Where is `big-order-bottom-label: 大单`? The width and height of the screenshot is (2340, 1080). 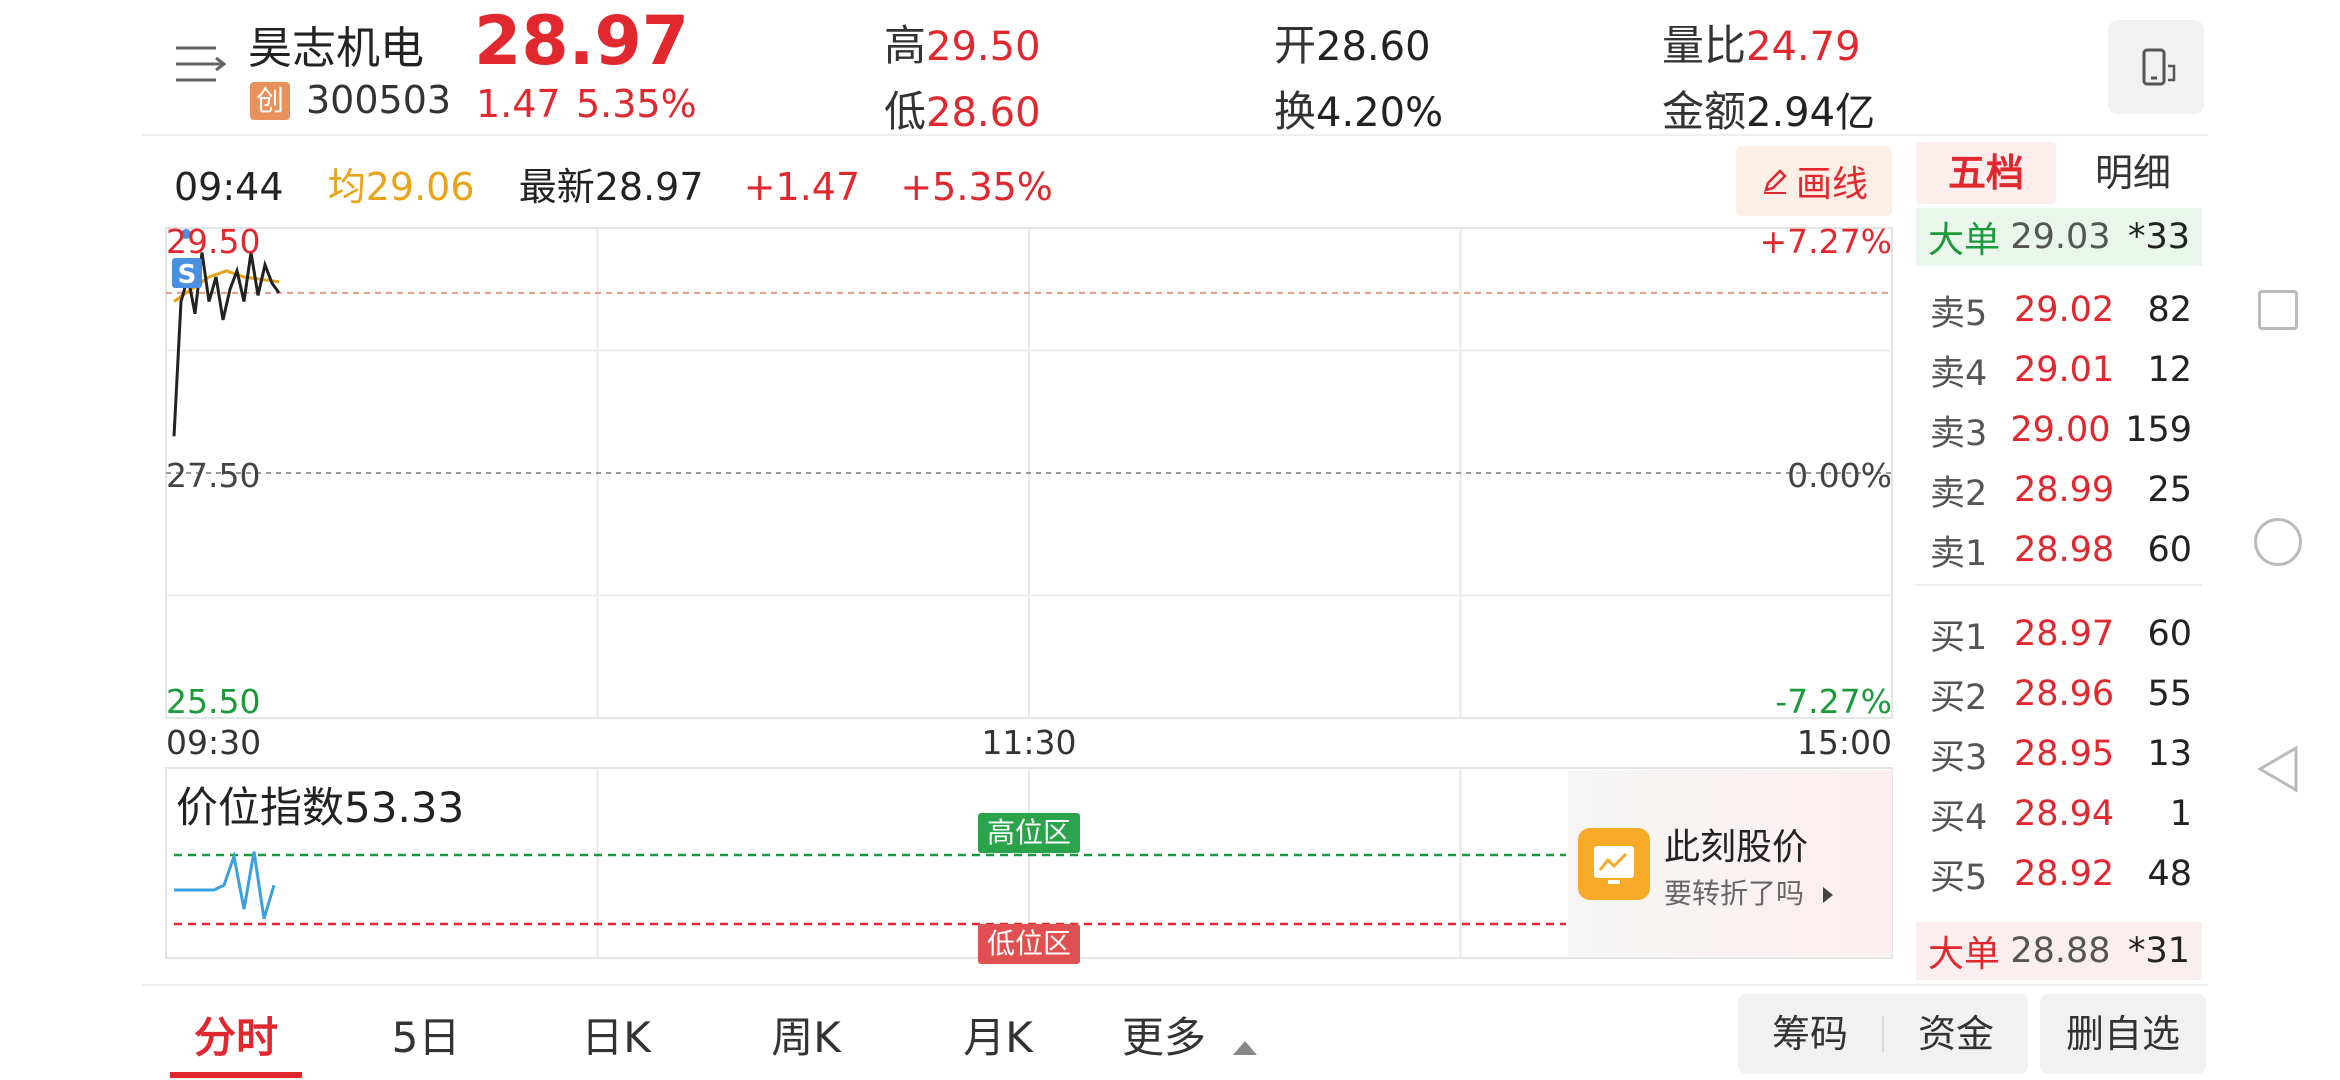
big-order-bottom-label: 大单 is located at coordinates (1964, 954).